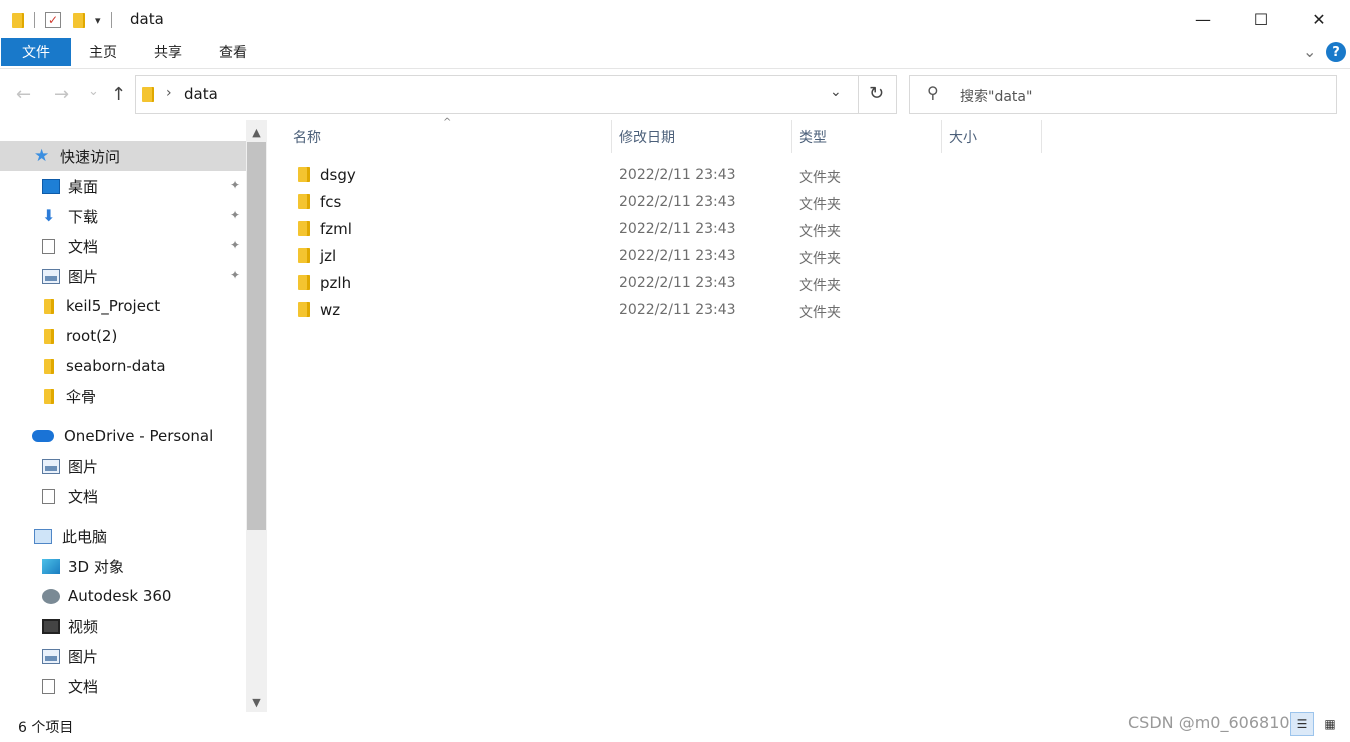 Image resolution: width=1350 pixels, height=742 pixels. What do you see at coordinates (23, 94) in the screenshot?
I see `back-button: ←` at bounding box center [23, 94].